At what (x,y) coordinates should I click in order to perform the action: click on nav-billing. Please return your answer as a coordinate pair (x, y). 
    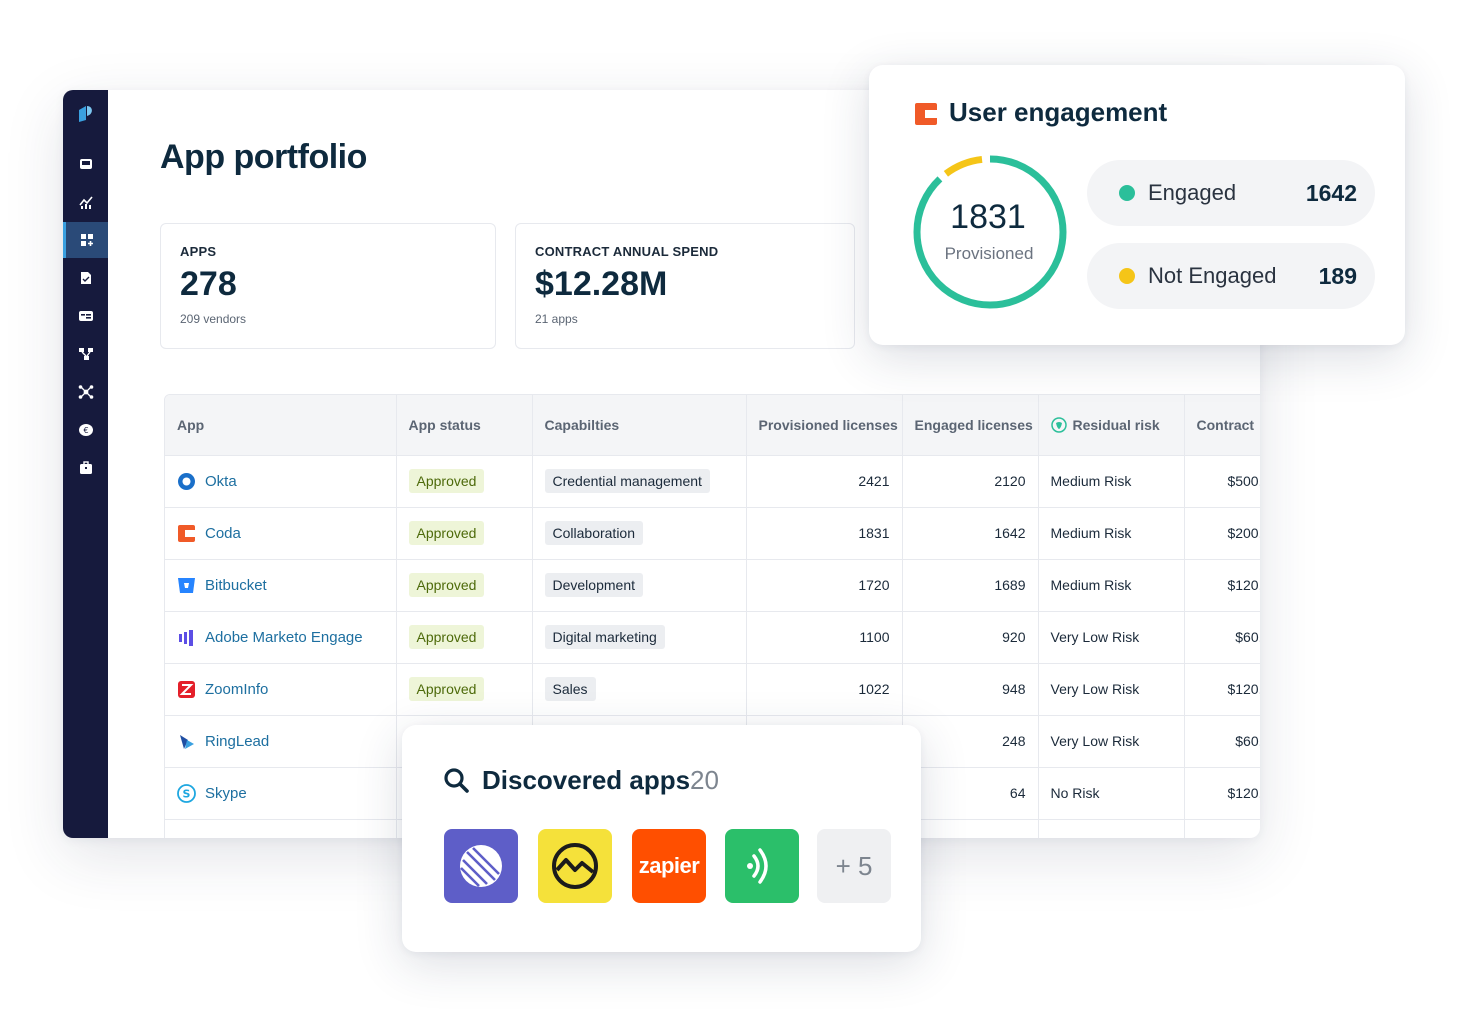
    Looking at the image, I should click on (85, 316).